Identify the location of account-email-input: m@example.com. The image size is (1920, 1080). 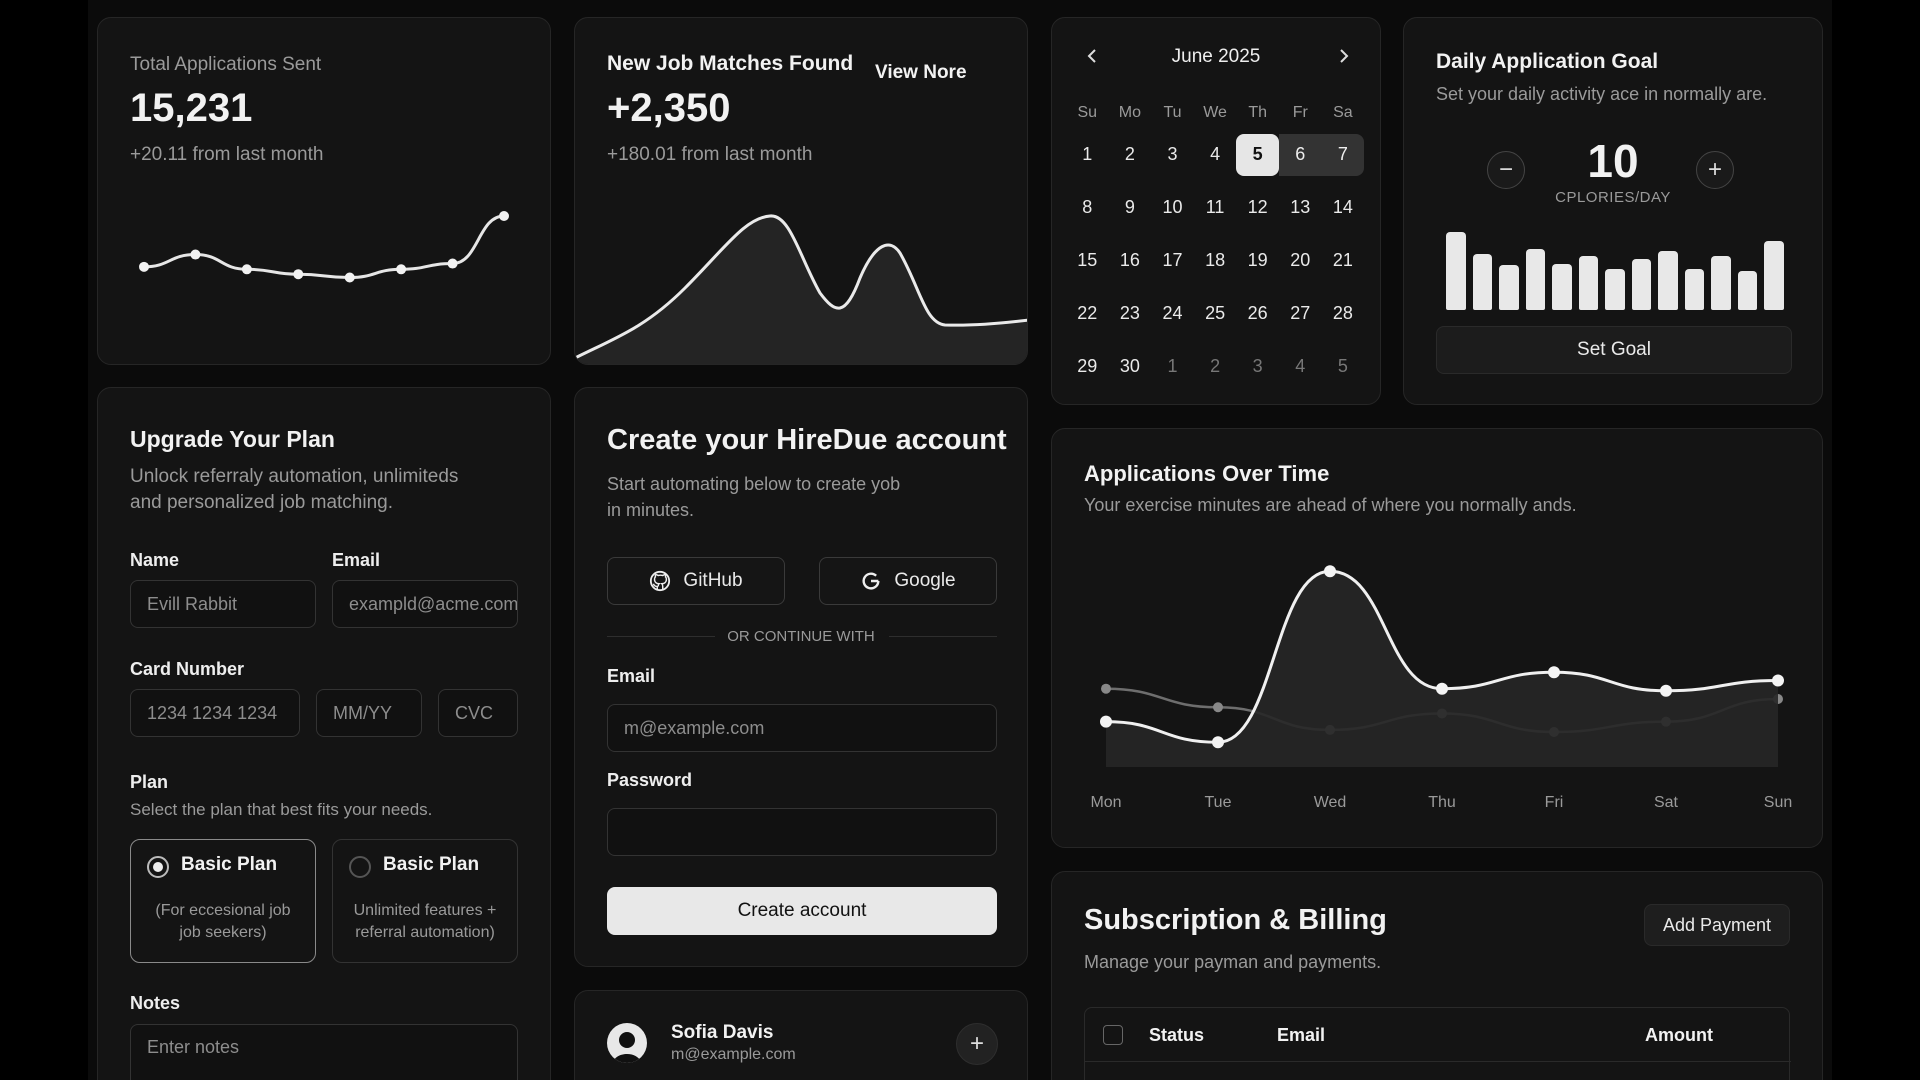
(802, 728).